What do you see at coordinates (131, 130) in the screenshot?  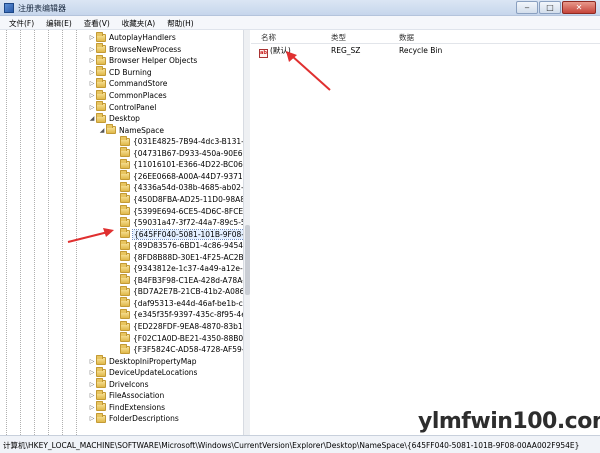 I see `tree-item: ◢ NameSpace` at bounding box center [131, 130].